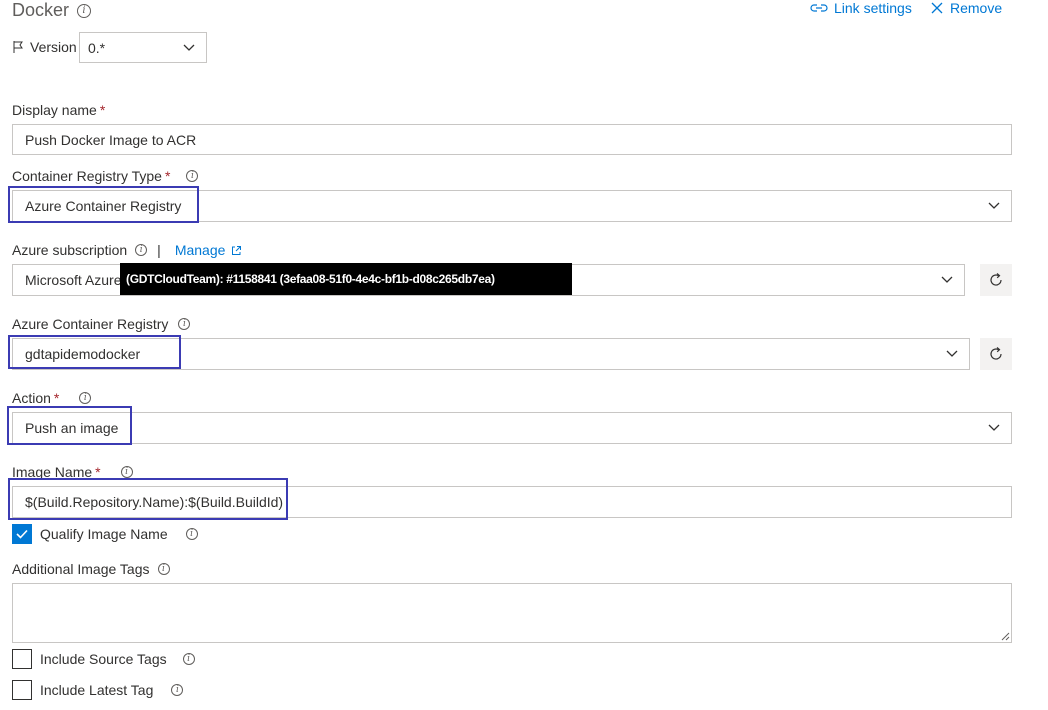  I want to click on version-value: 0.*, so click(97, 47).